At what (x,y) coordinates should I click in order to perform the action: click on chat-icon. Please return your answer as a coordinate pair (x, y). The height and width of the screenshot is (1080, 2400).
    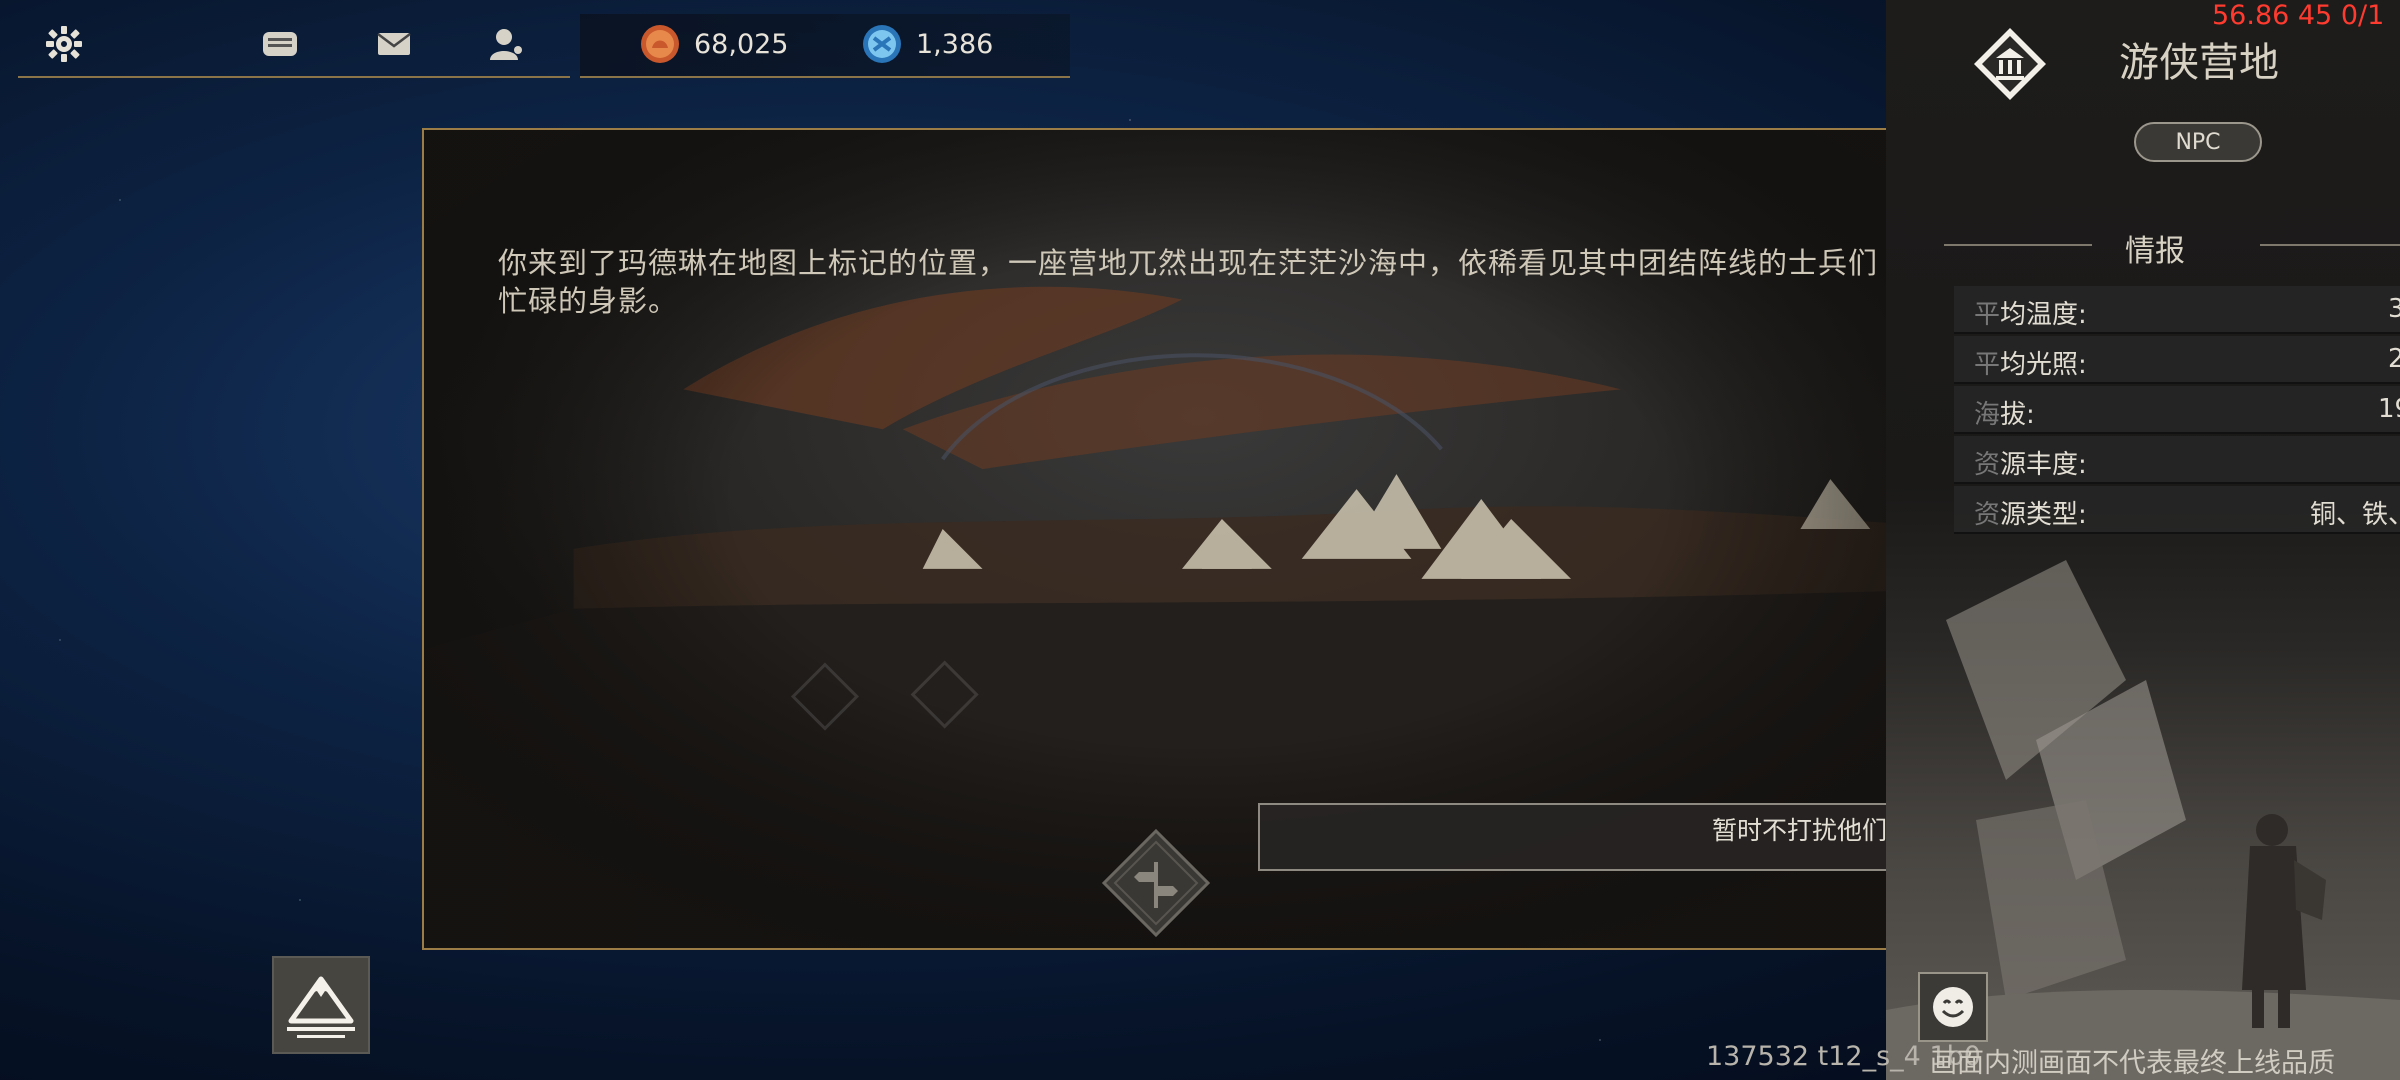
    Looking at the image, I should click on (280, 44).